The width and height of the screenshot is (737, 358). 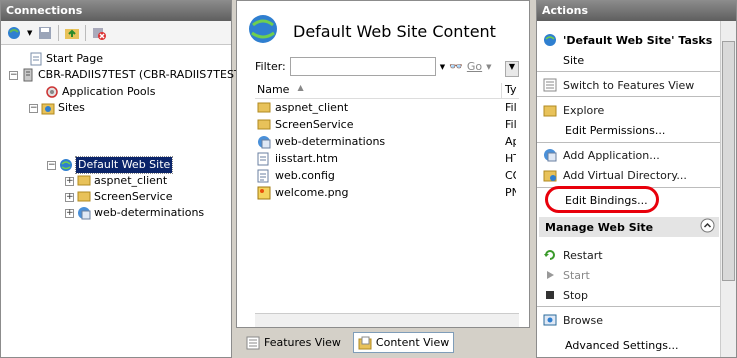 What do you see at coordinates (293, 342) in the screenshot?
I see `tab-features-view: Features View` at bounding box center [293, 342].